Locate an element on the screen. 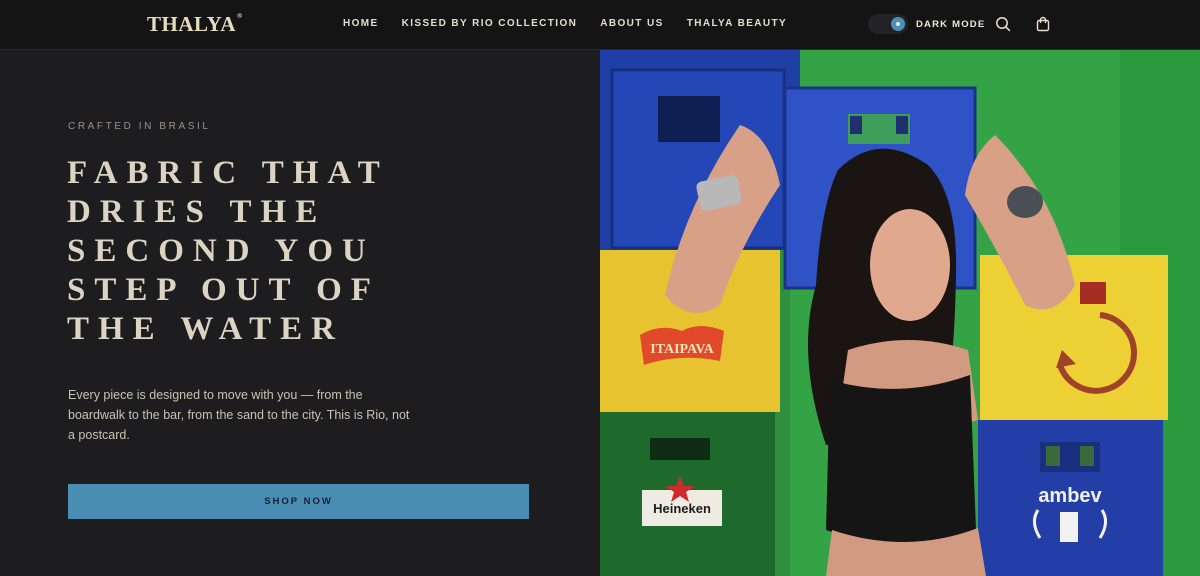 The height and width of the screenshot is (576, 1200). toggle-knob is located at coordinates (898, 24).